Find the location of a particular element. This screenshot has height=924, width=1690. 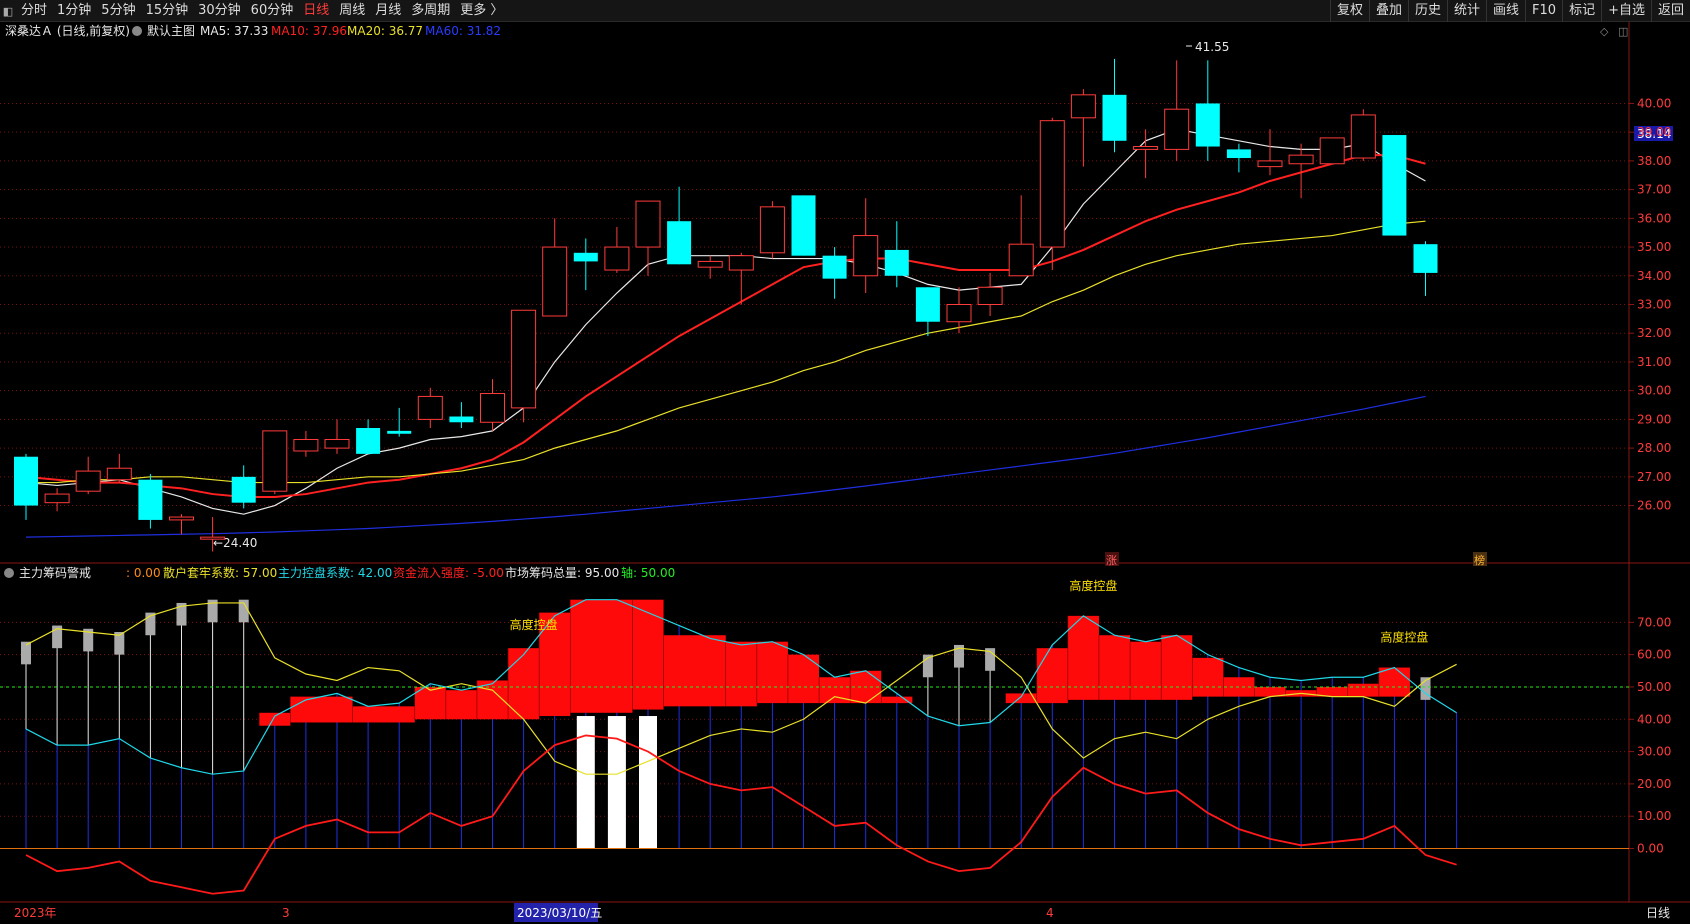

period-tab: 更多 〉 is located at coordinates (481, 11).